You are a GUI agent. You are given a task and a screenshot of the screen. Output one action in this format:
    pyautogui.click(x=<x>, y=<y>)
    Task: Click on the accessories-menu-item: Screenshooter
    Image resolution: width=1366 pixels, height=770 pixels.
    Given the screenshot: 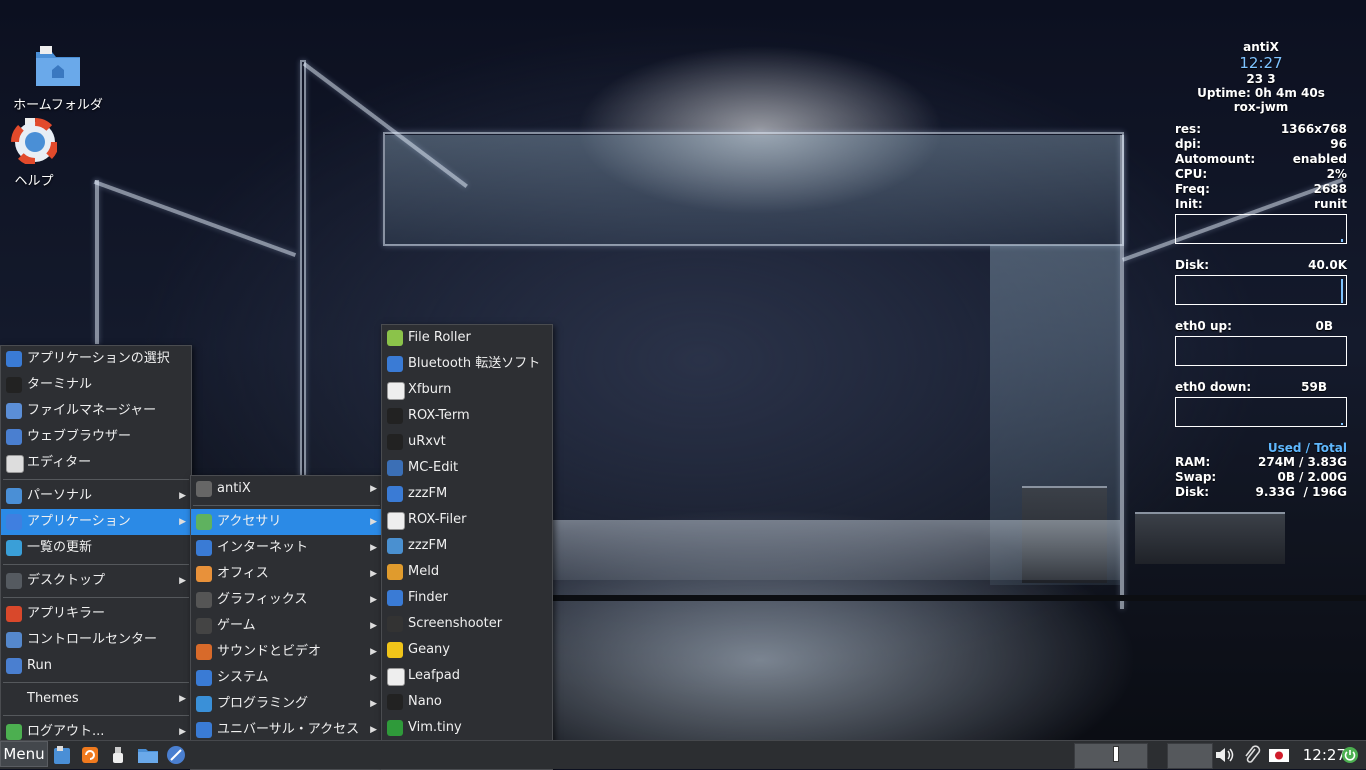 What is the action you would take?
    pyautogui.click(x=467, y=624)
    